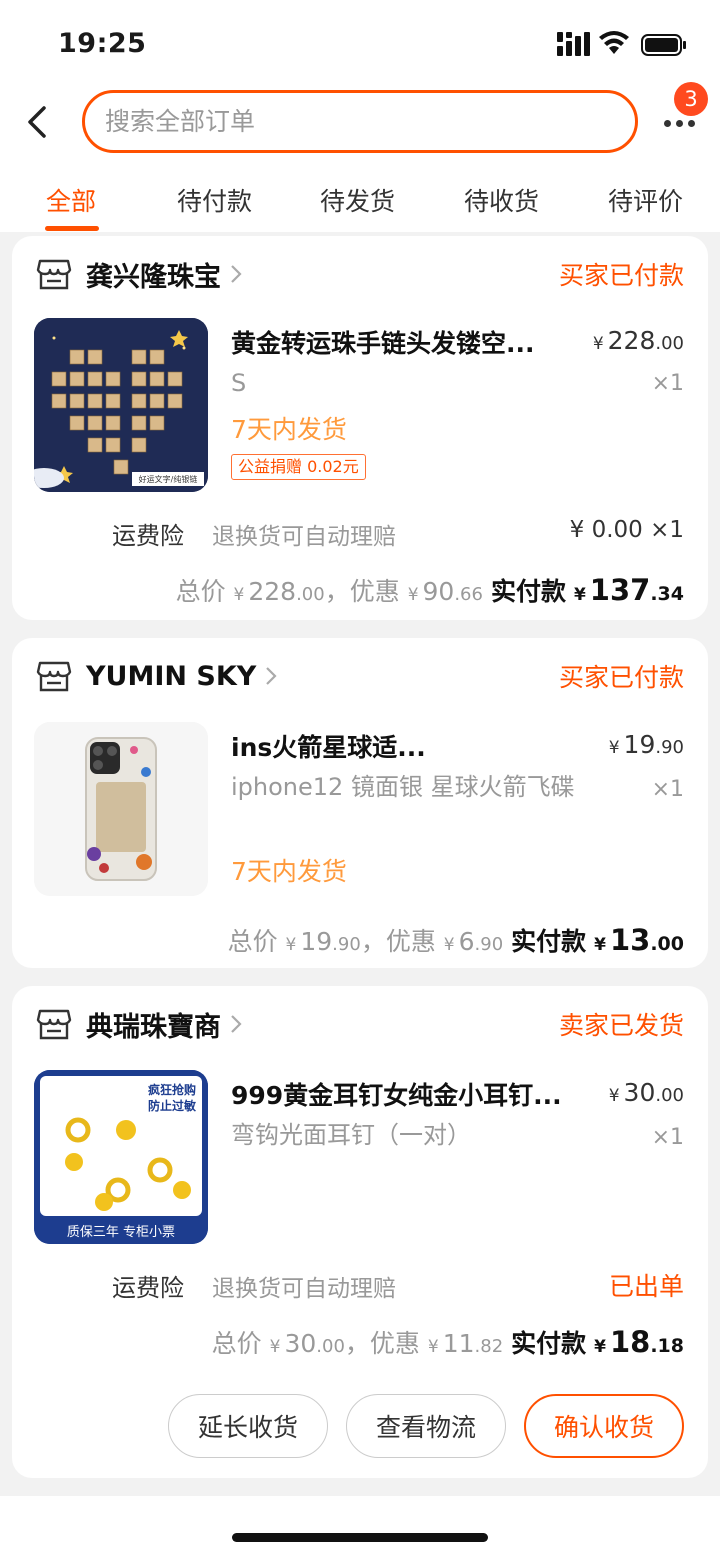 The image size is (720, 1558). I want to click on svg-text: 质保三年 专柜小票, so click(121, 1232).